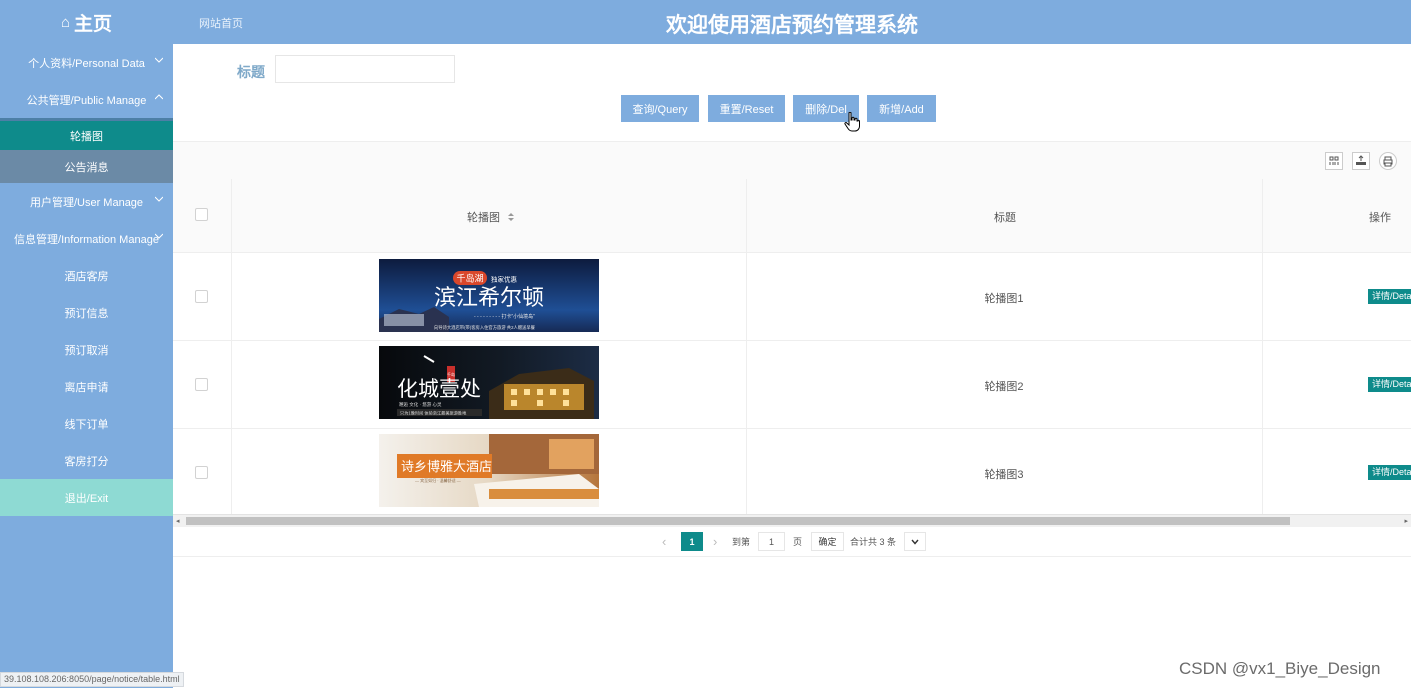  I want to click on columns-icon, so click(1334, 161).